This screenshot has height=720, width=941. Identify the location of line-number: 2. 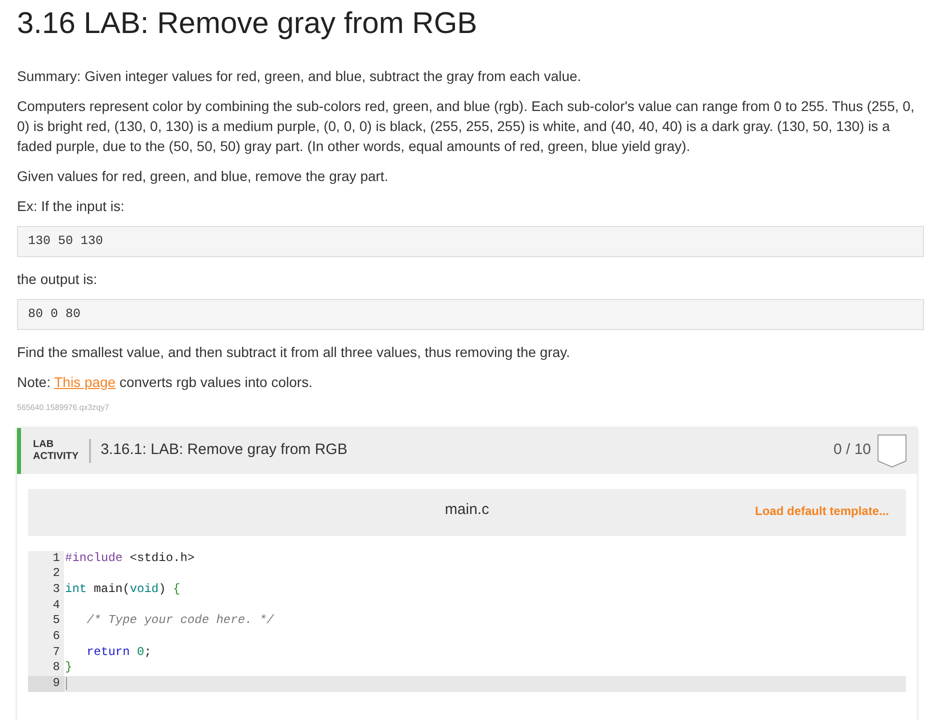
(46, 574).